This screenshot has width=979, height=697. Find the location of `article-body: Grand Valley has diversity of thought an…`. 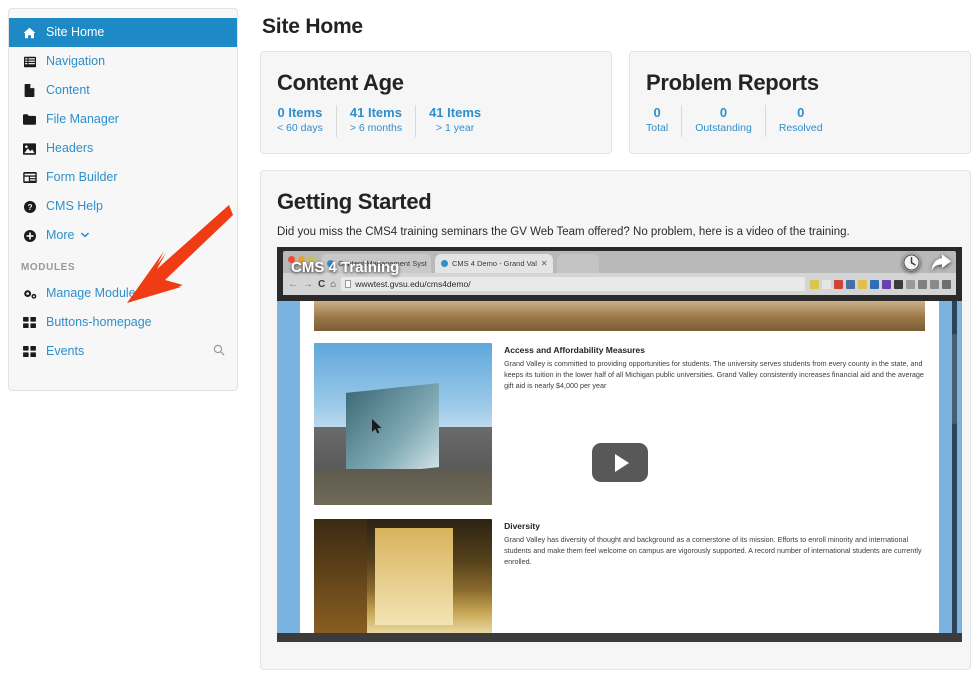

article-body: Grand Valley has diversity of thought an… is located at coordinates (713, 550).